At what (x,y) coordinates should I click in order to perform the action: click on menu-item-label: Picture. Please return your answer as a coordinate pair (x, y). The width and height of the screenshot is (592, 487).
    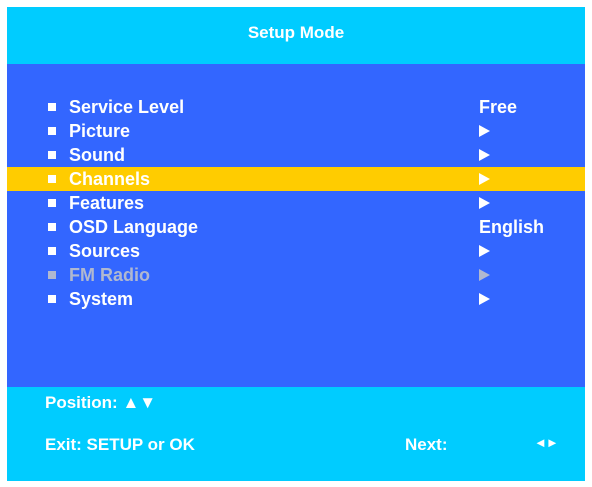
    Looking at the image, I should click on (100, 131).